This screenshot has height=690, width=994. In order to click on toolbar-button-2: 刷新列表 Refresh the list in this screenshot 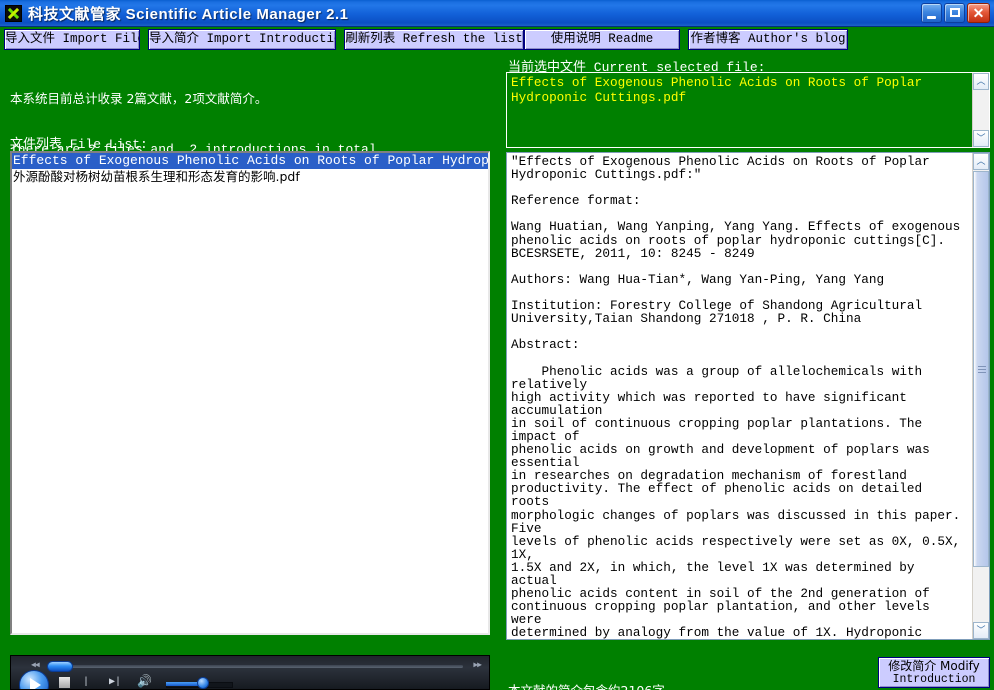, I will do `click(434, 39)`.